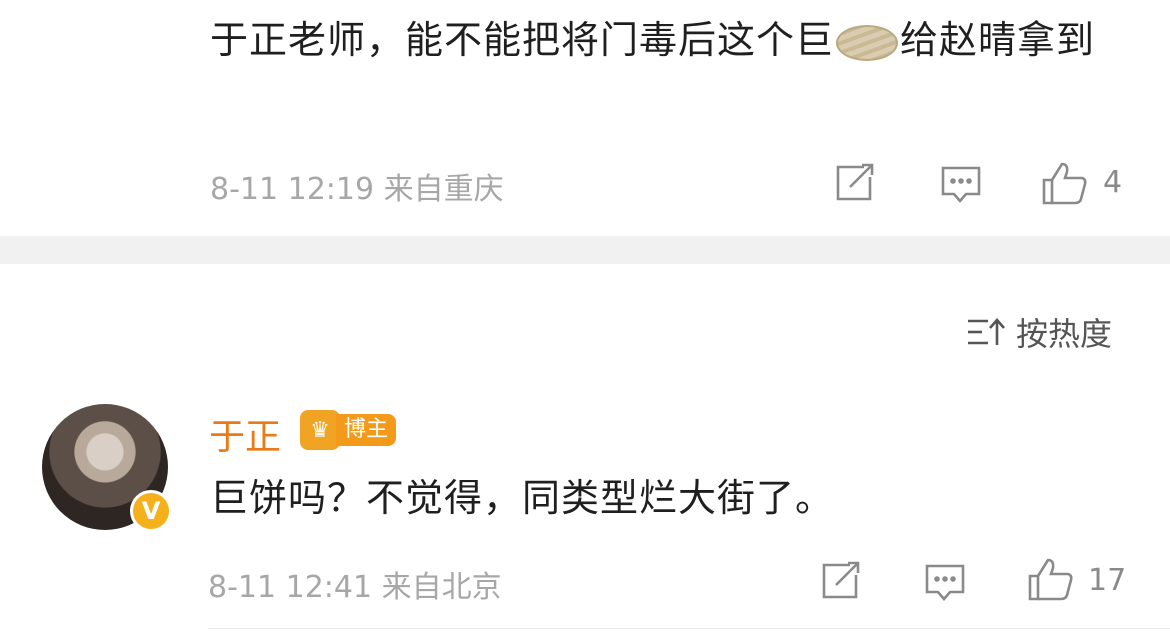 This screenshot has height=643, width=1170. Describe the element at coordinates (867, 42) in the screenshot. I see `bread-emoji-icon` at that location.